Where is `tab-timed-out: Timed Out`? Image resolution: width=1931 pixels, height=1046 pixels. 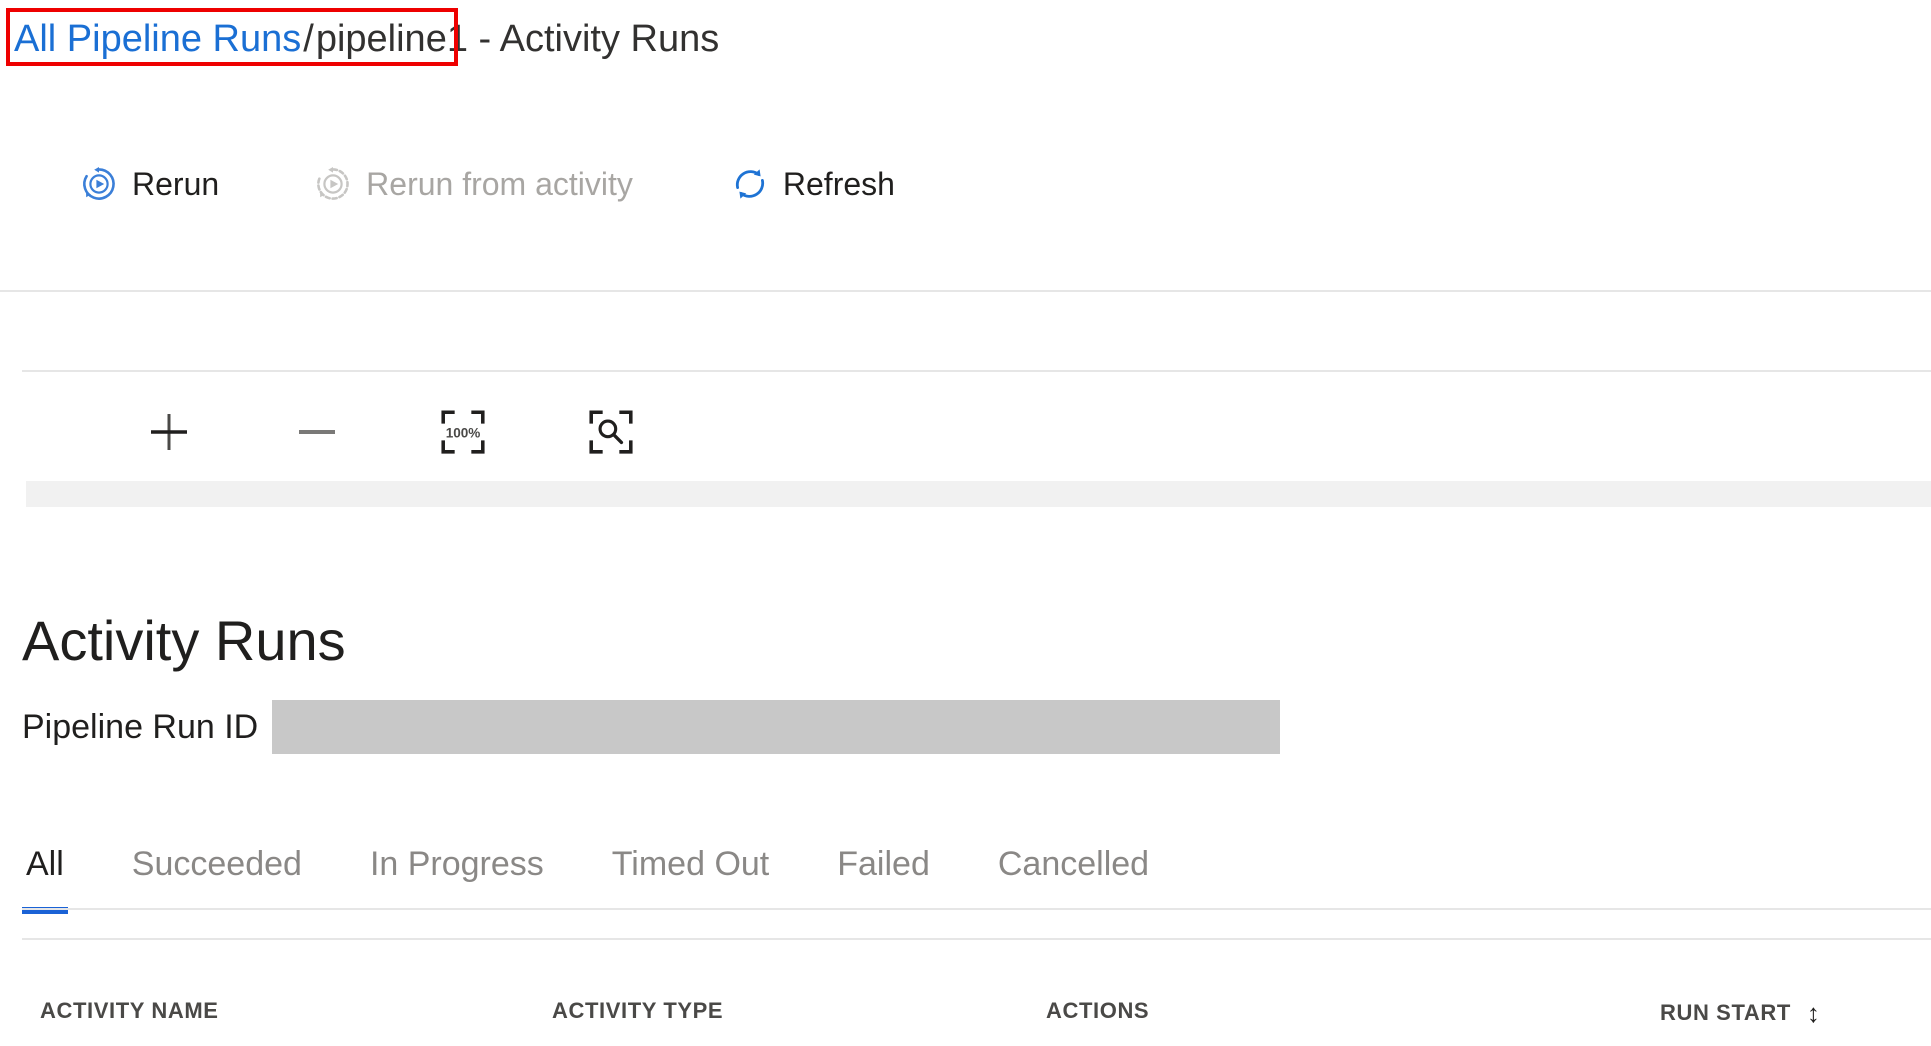
tab-timed-out: Timed Out is located at coordinates (690, 864).